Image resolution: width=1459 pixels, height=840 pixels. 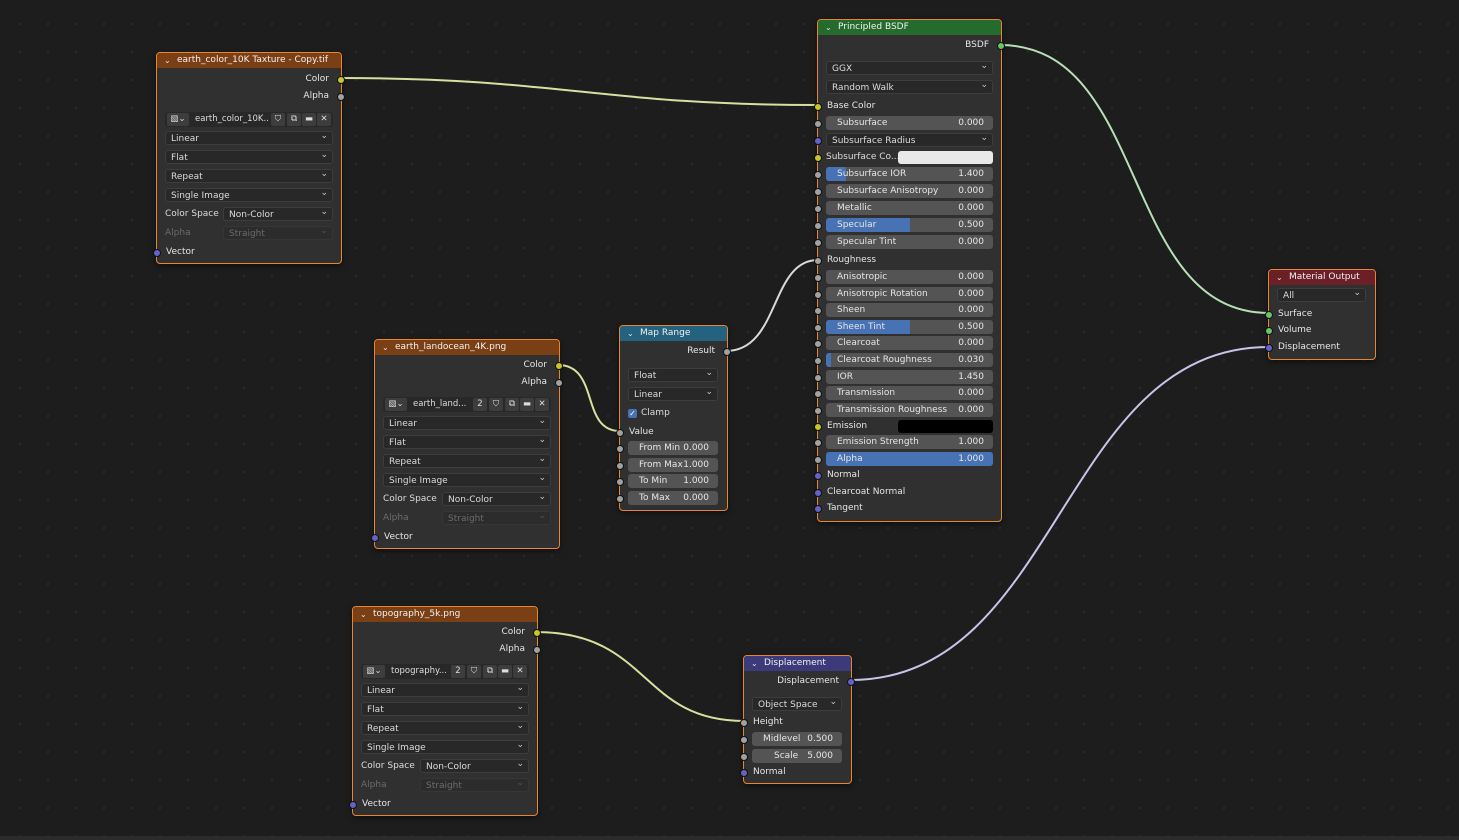 What do you see at coordinates (945, 157) in the screenshot?
I see `subsurface-color-swatch` at bounding box center [945, 157].